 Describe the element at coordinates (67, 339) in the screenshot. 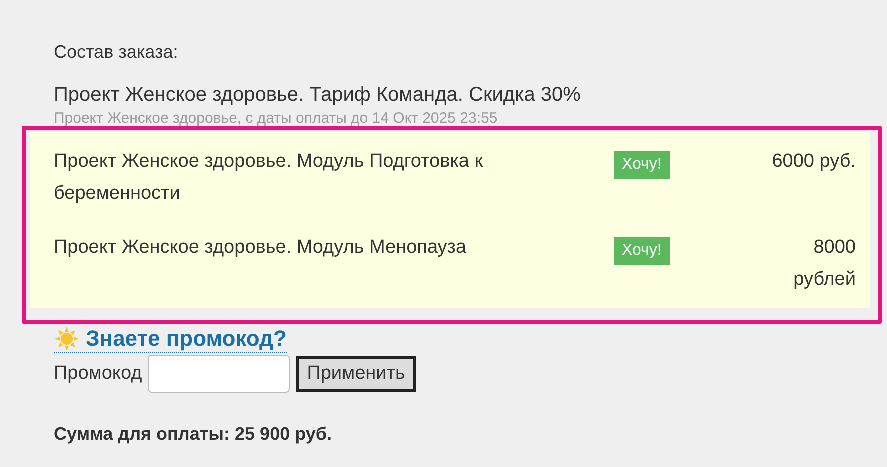

I see `sun-icon` at that location.